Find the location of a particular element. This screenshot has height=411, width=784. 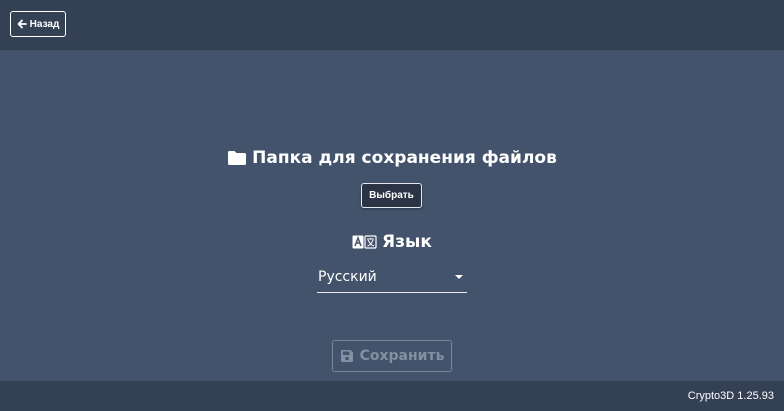

language-select: Русский is located at coordinates (392, 278).